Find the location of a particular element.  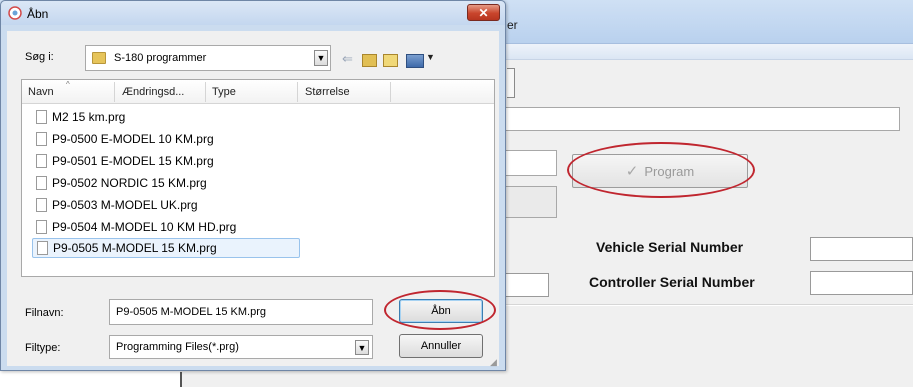

file-name: P9-0500 E-MODEL 10 KM.prg is located at coordinates (133, 139).